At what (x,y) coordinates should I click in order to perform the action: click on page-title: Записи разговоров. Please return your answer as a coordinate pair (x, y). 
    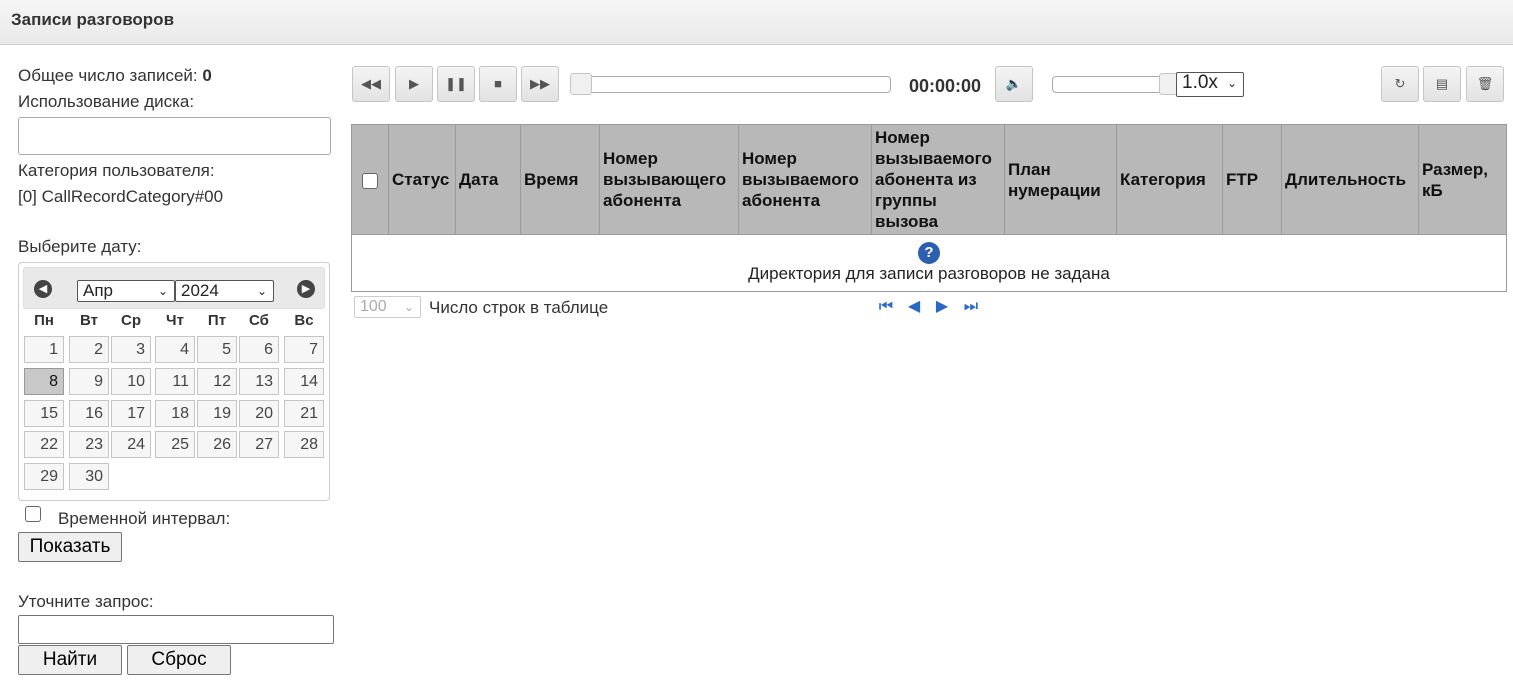
    Looking at the image, I should click on (93, 19).